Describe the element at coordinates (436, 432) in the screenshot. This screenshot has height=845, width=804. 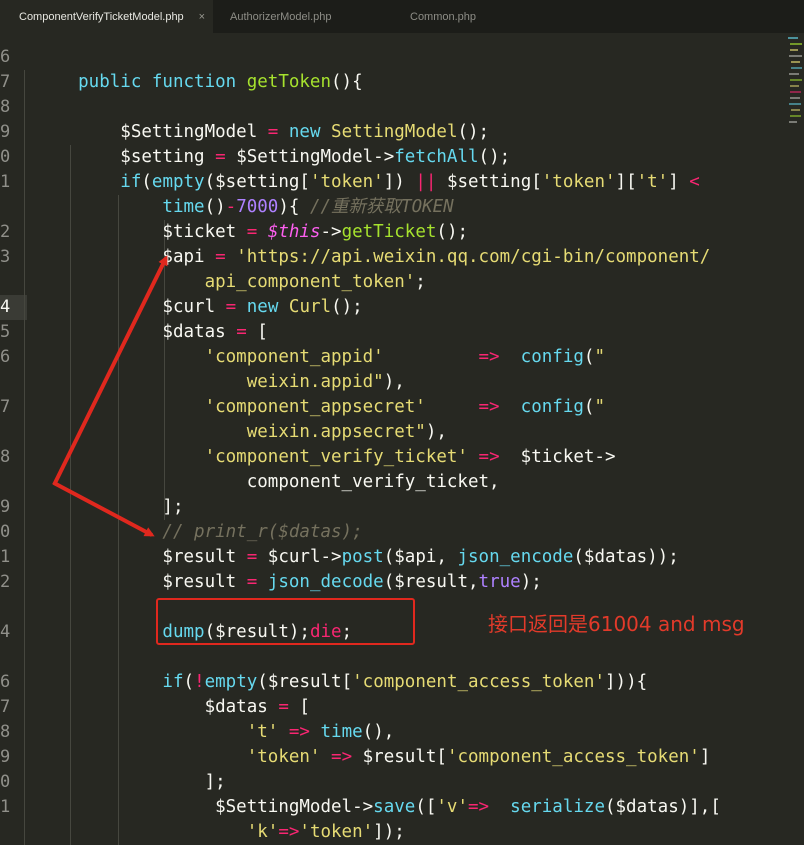
I see `code-token: ),` at that location.